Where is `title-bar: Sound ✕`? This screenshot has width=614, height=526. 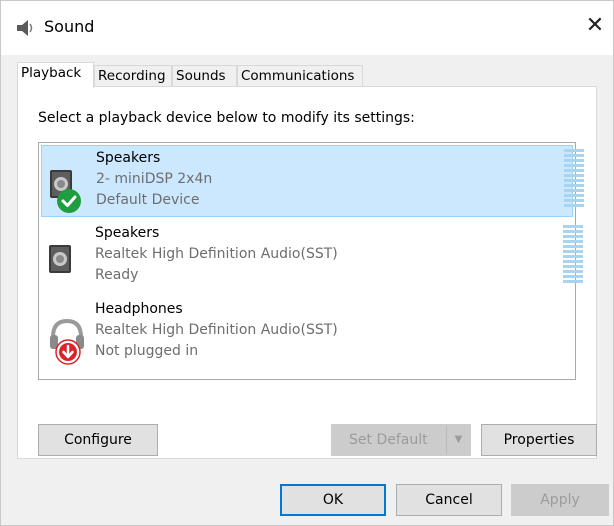
title-bar: Sound ✕ is located at coordinates (307, 28).